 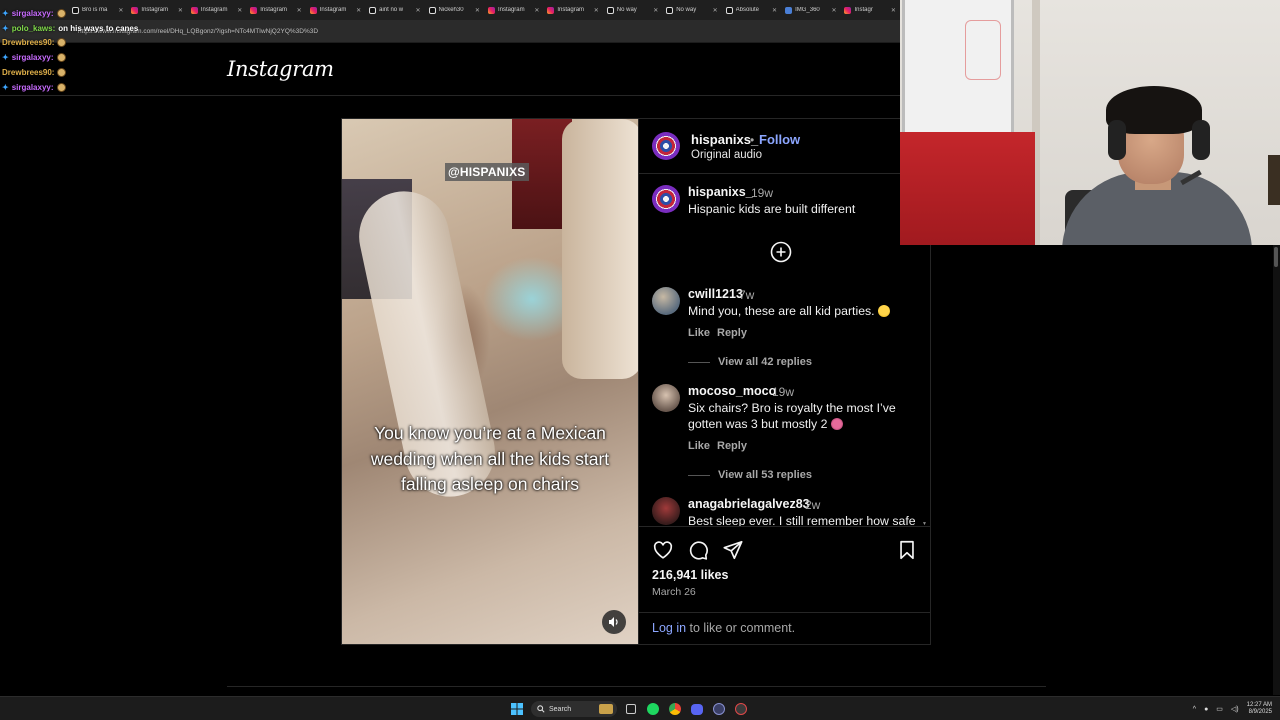 What do you see at coordinates (1276, 470) in the screenshot?
I see `page-scrollbar` at bounding box center [1276, 470].